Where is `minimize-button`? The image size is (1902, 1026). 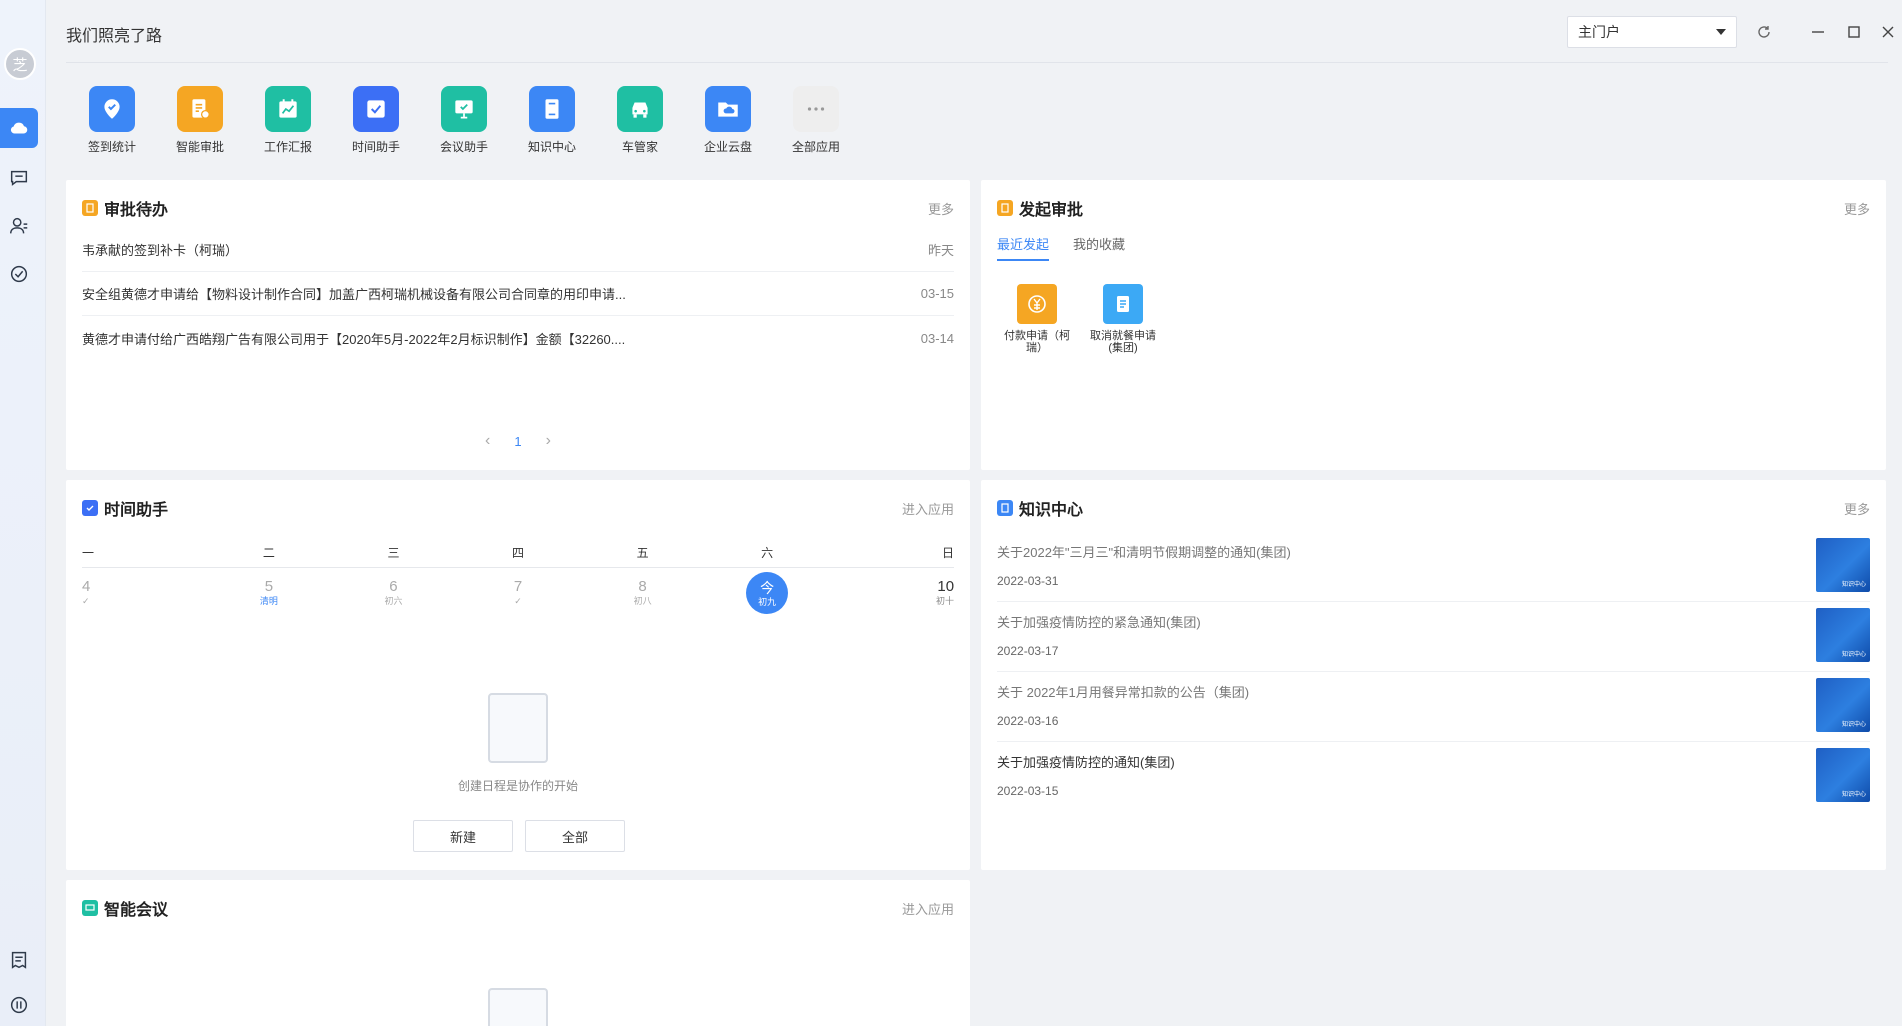 minimize-button is located at coordinates (1818, 32).